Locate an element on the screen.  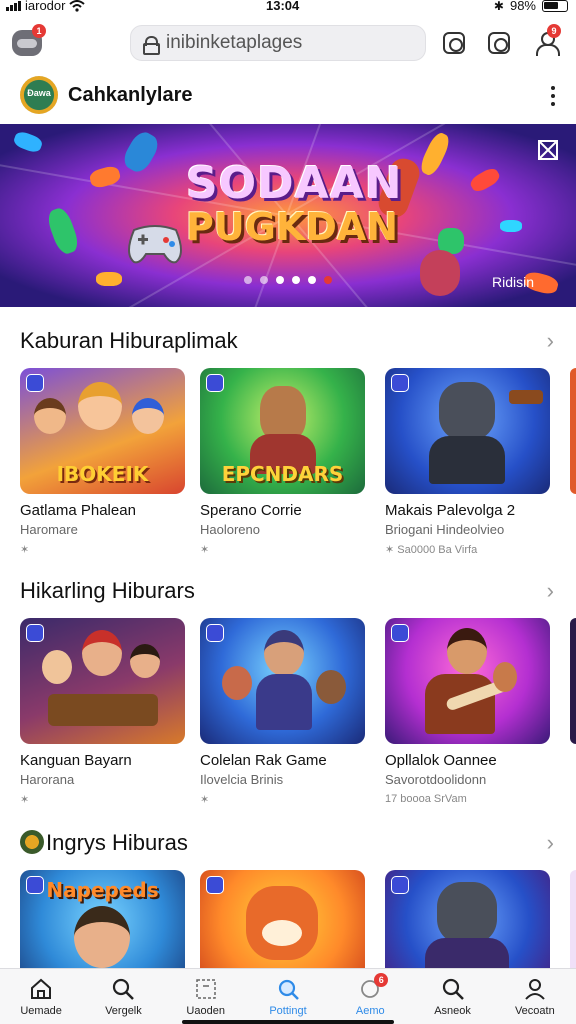
card-subtitle: Haromare is located at coordinates (49, 529).